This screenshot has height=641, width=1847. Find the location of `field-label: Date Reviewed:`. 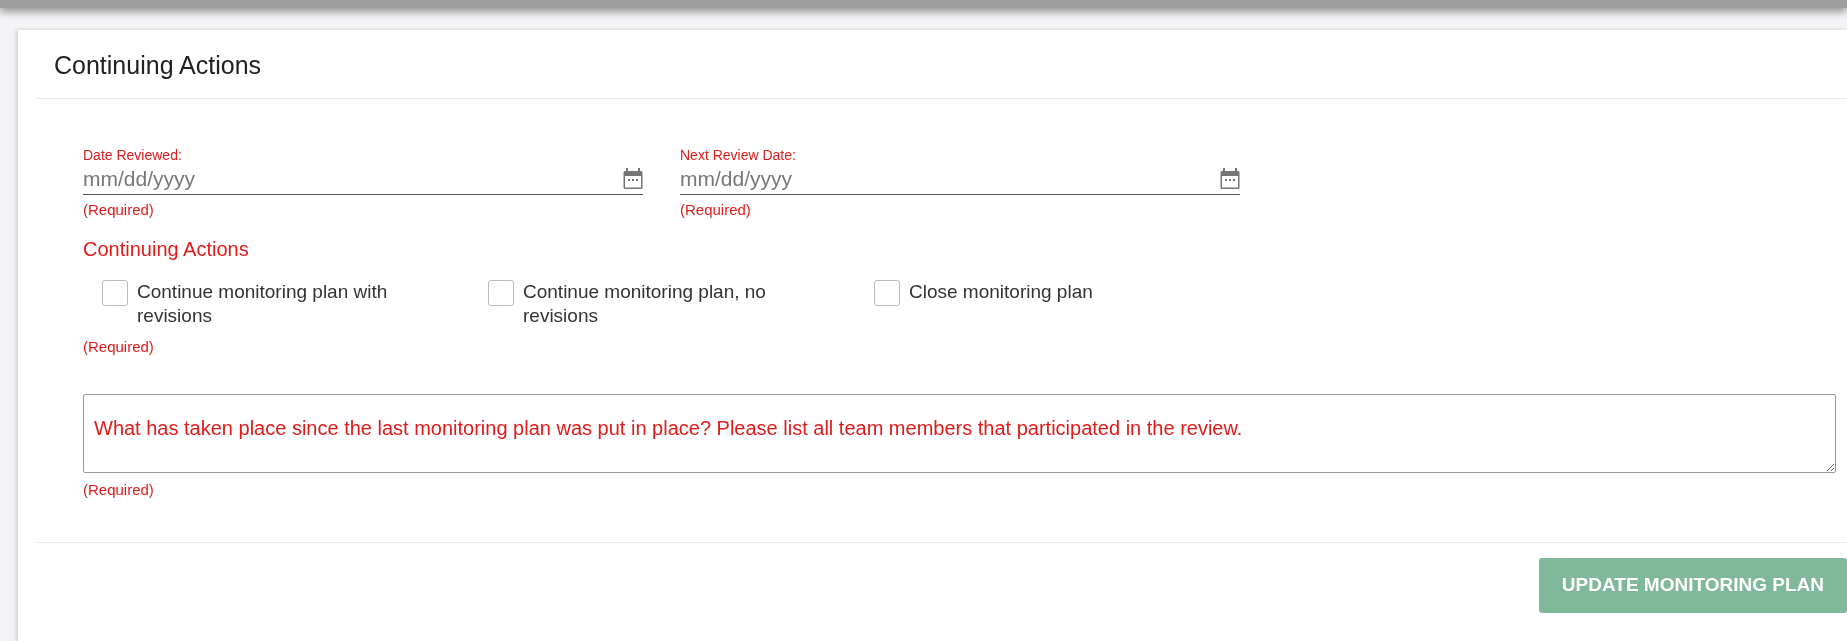

field-label: Date Reviewed: is located at coordinates (133, 155).